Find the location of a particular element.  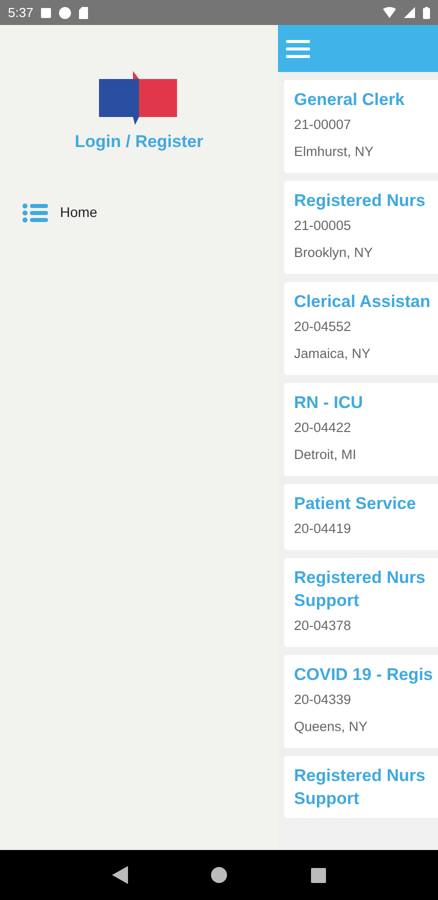

list-icon is located at coordinates (35, 212).